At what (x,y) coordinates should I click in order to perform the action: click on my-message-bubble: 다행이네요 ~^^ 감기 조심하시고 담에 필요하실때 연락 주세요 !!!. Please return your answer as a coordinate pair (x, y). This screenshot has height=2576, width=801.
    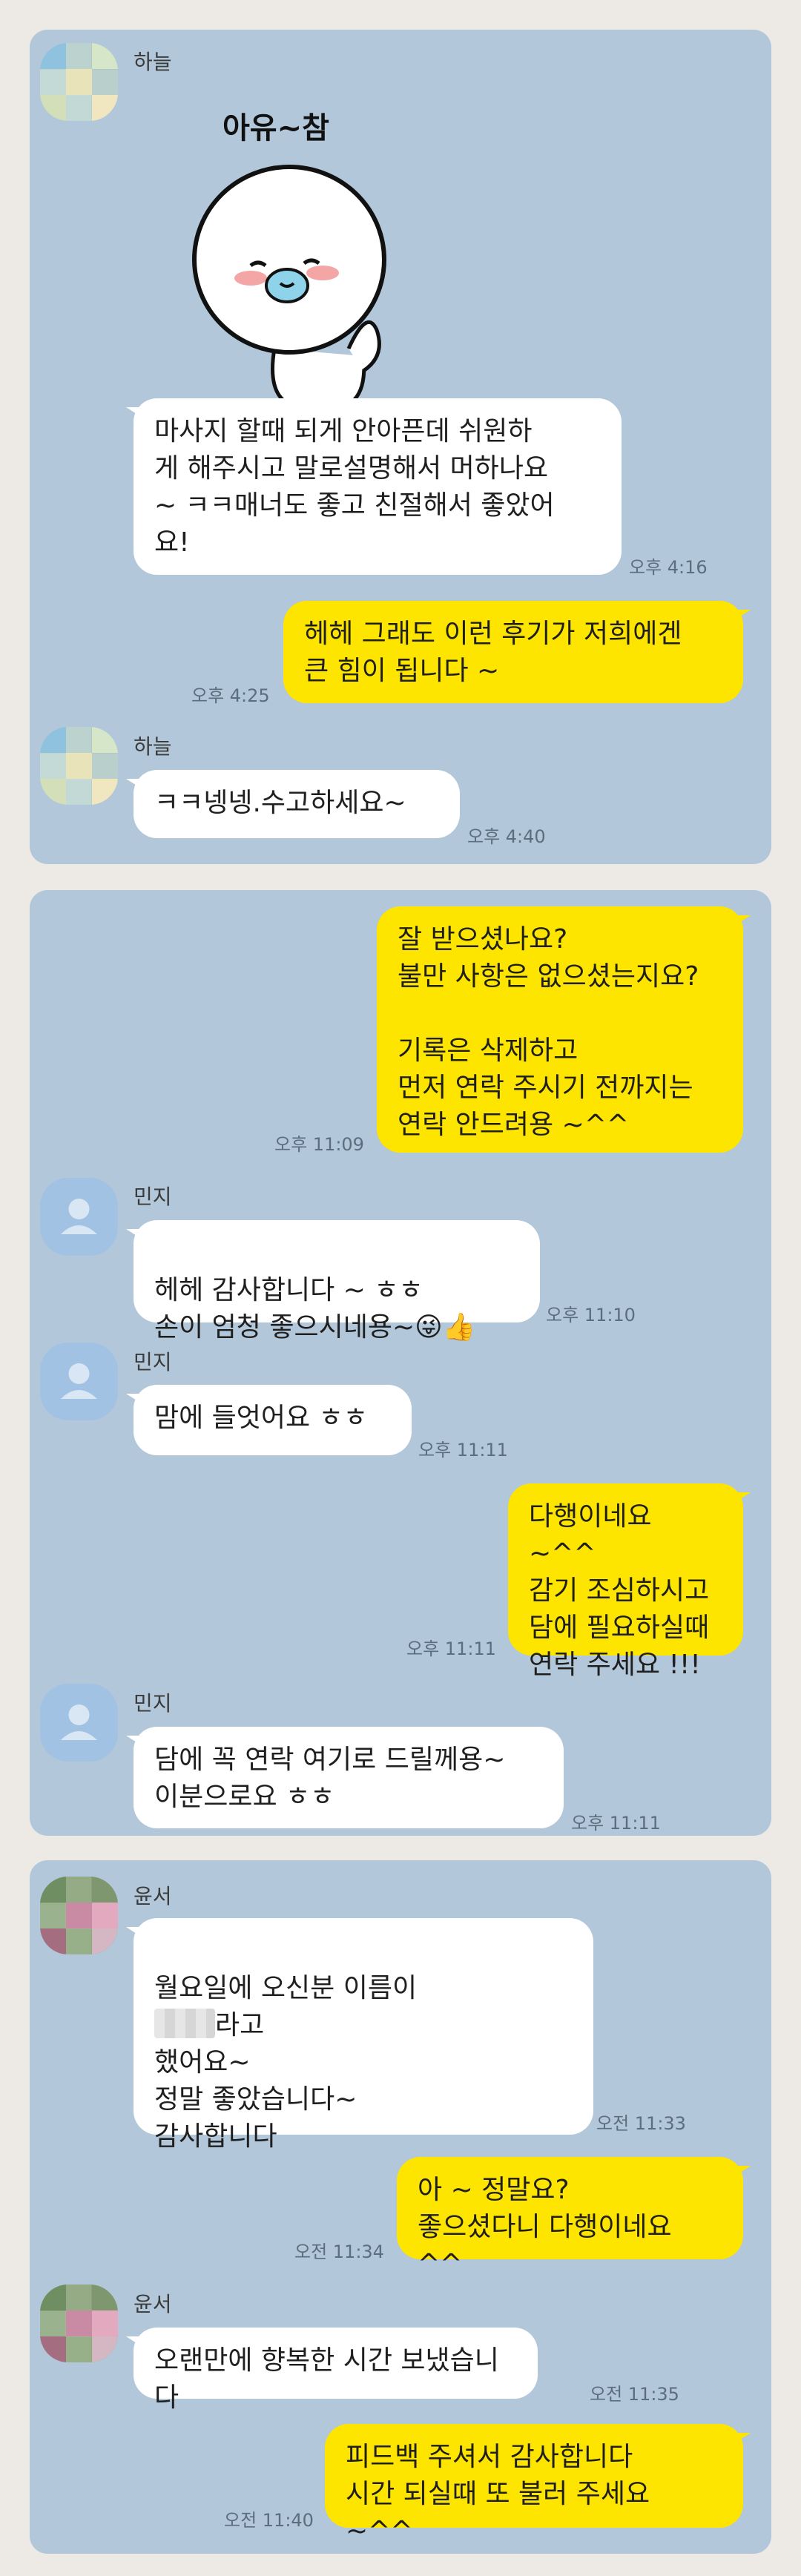
    Looking at the image, I should click on (629, 1582).